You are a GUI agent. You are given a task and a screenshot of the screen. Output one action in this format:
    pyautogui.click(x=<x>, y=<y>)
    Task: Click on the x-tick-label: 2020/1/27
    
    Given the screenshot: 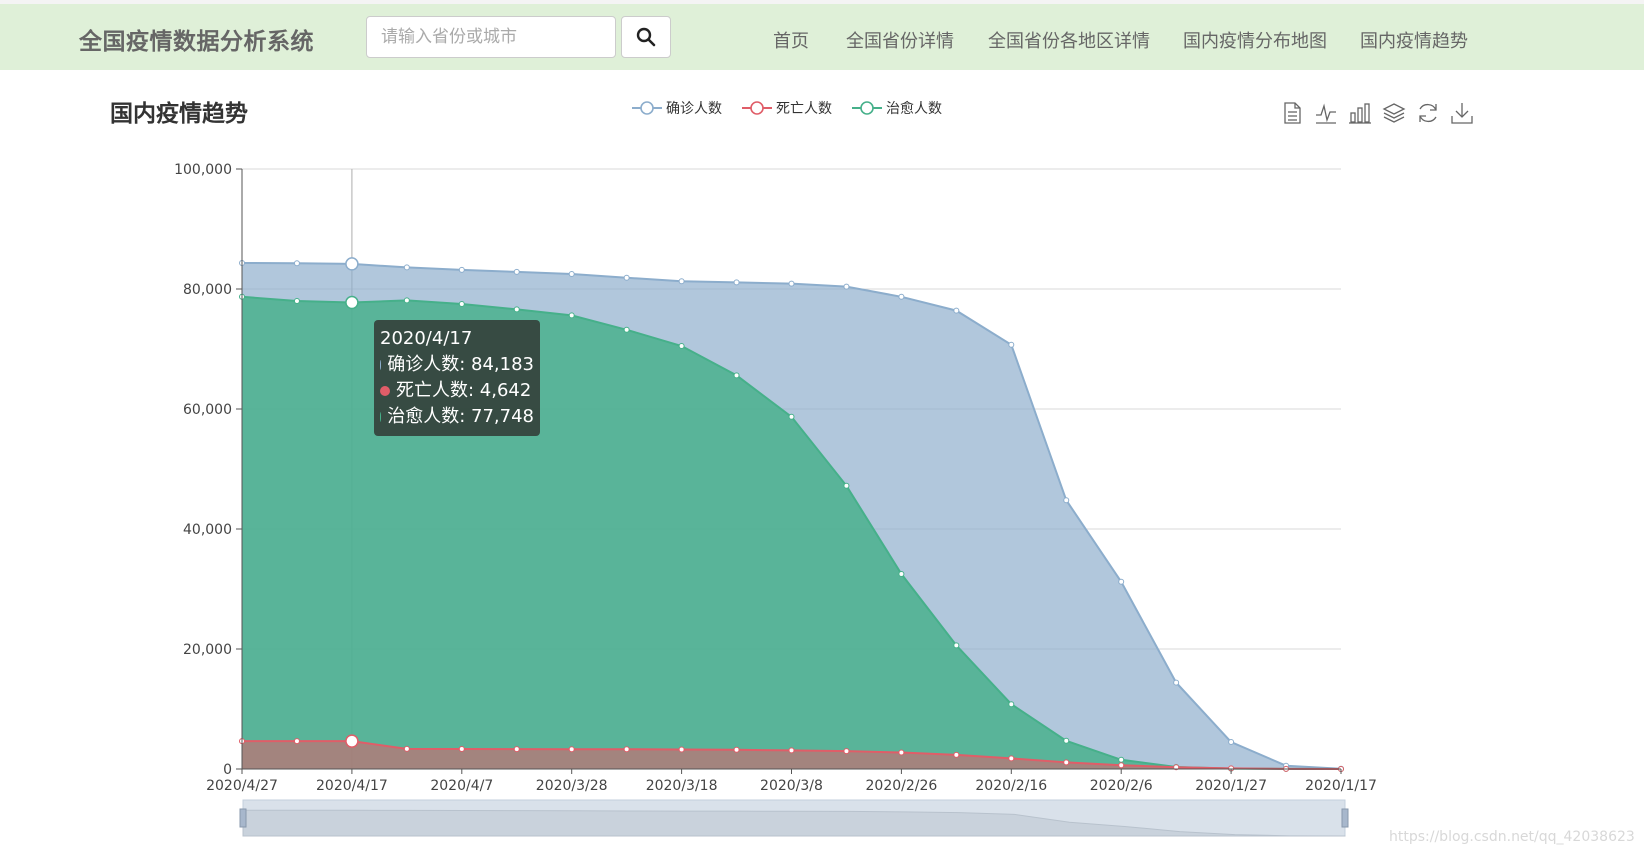 What is the action you would take?
    pyautogui.click(x=1231, y=786)
    